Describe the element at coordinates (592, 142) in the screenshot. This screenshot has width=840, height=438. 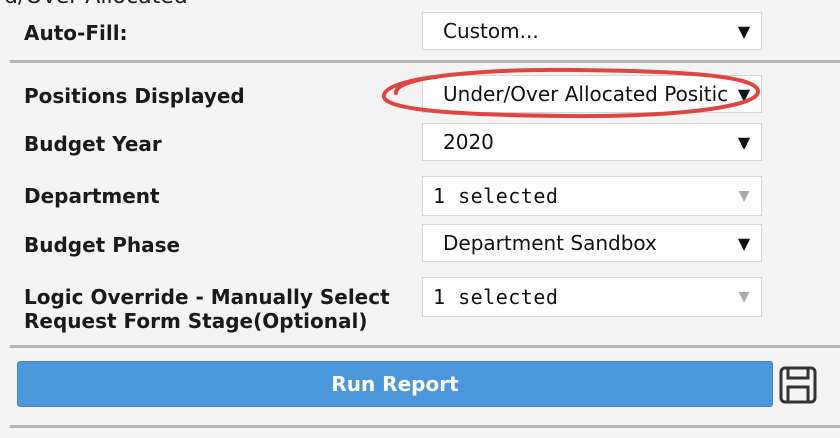
I see `budget-year-select: 2020 ▼` at that location.